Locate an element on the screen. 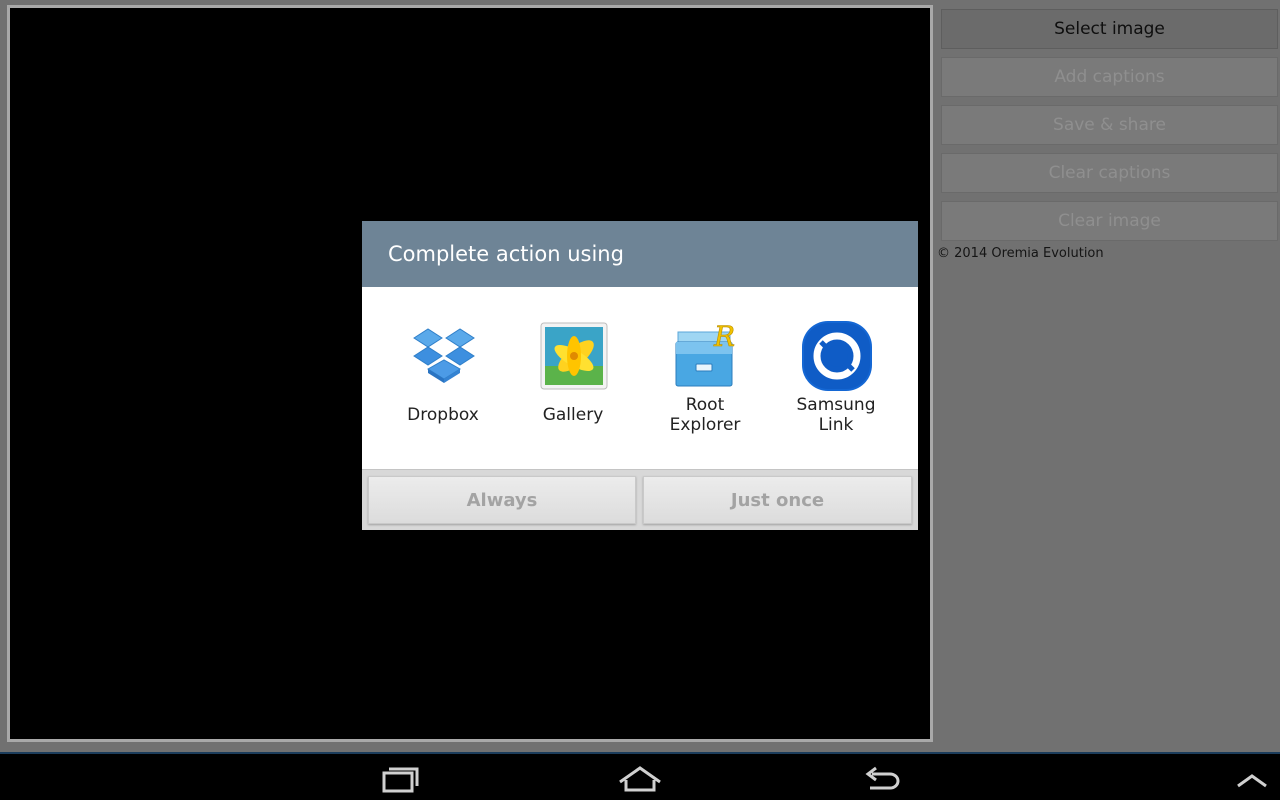 The image size is (1280, 800). app-item-dropbox: Dropbox is located at coordinates (443, 378).